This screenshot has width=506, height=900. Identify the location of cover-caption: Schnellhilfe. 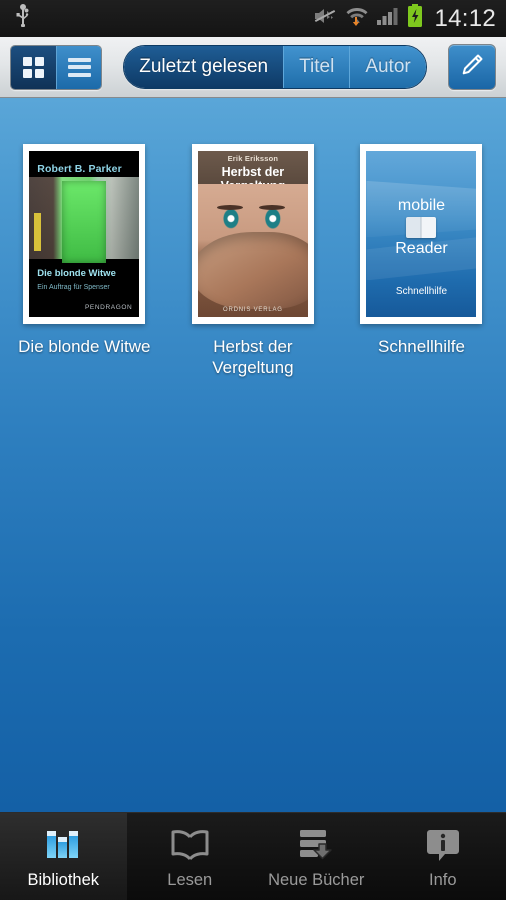
(421, 292).